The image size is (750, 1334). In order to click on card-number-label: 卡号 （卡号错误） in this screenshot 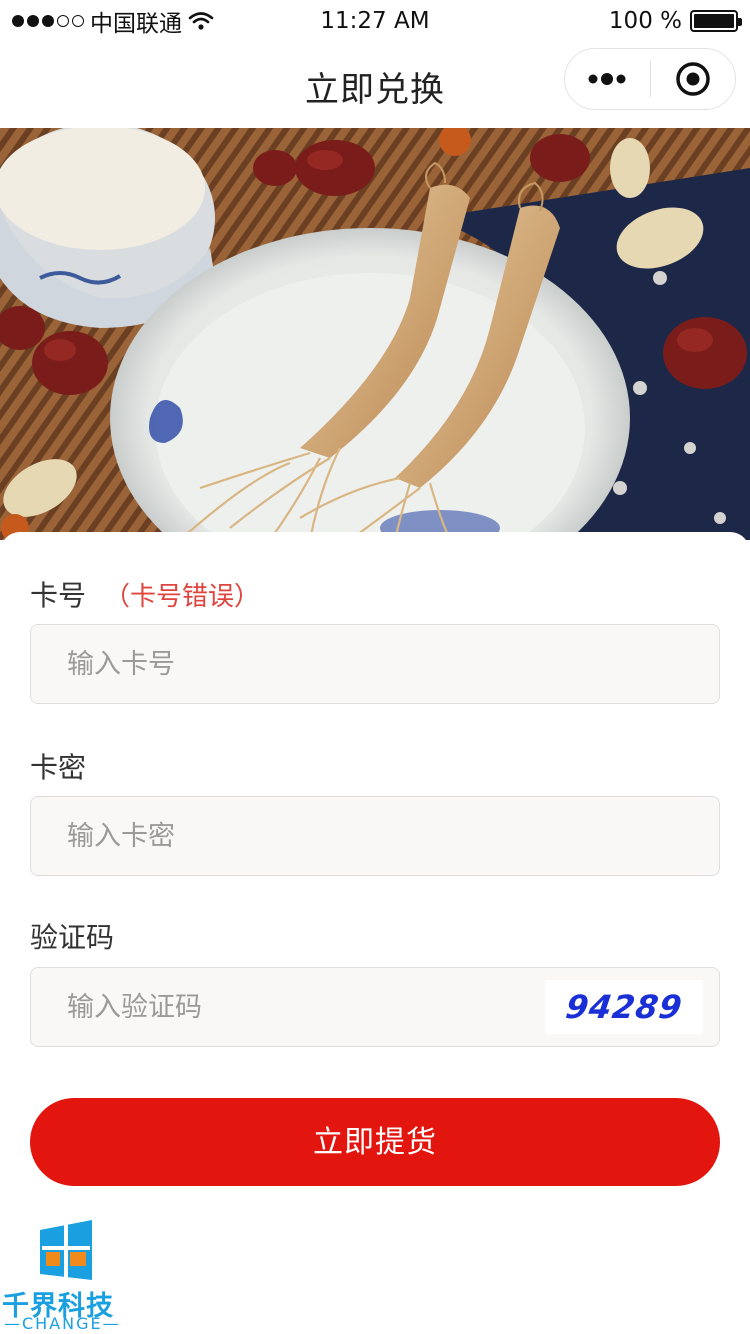, I will do `click(145, 594)`.